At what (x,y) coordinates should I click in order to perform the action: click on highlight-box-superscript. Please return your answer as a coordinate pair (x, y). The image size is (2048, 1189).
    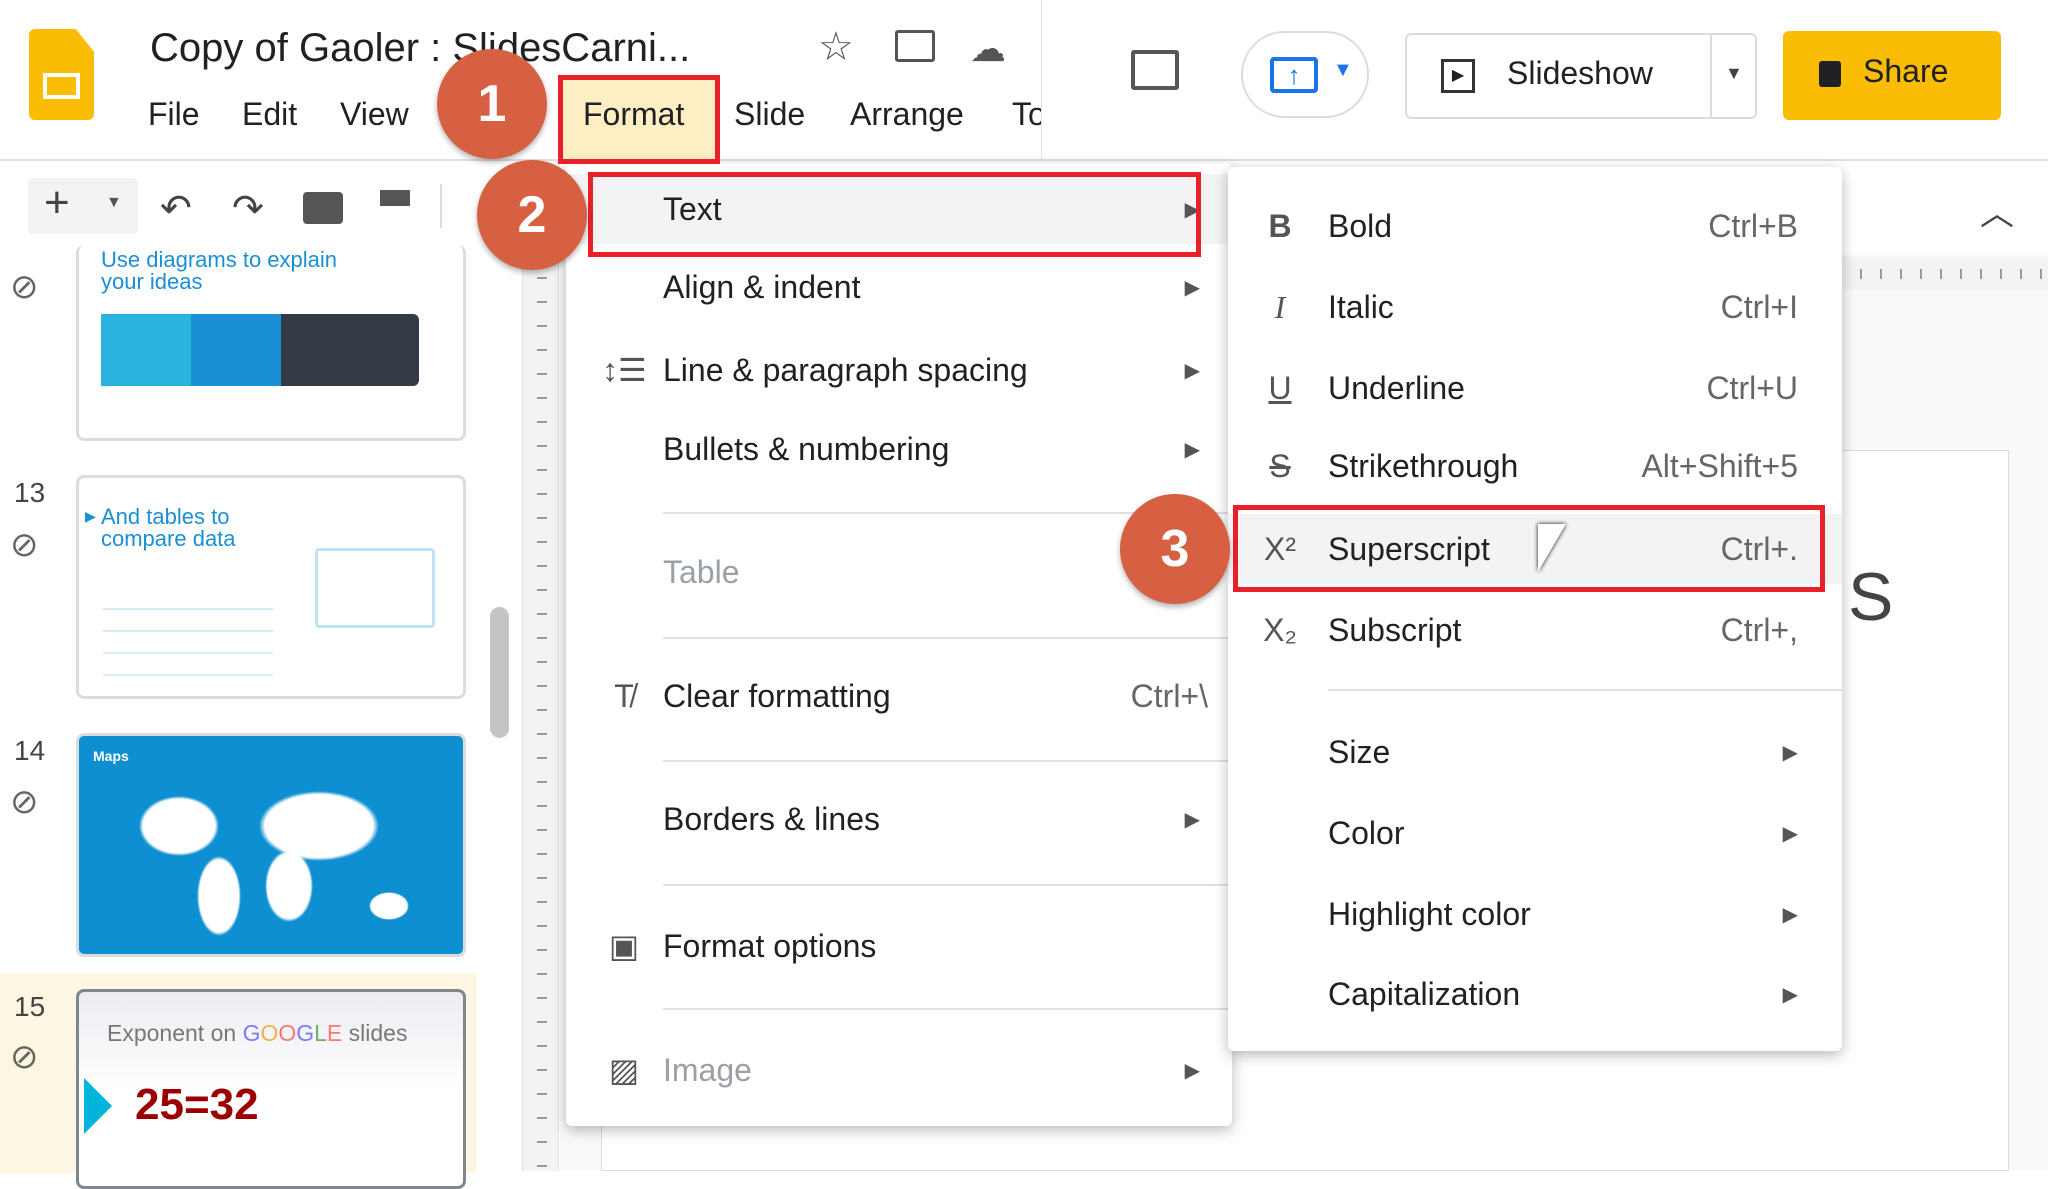
    Looking at the image, I should click on (1529, 548).